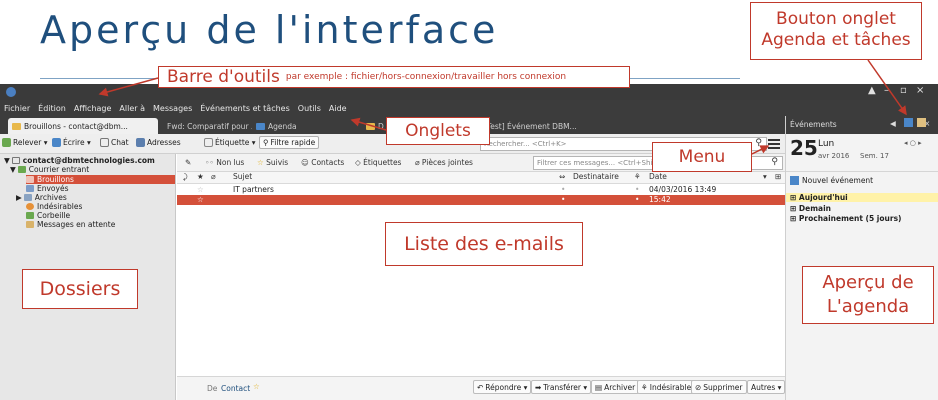 The width and height of the screenshot is (938, 400). What do you see at coordinates (30, 215) in the screenshot?
I see `trash-icon` at bounding box center [30, 215].